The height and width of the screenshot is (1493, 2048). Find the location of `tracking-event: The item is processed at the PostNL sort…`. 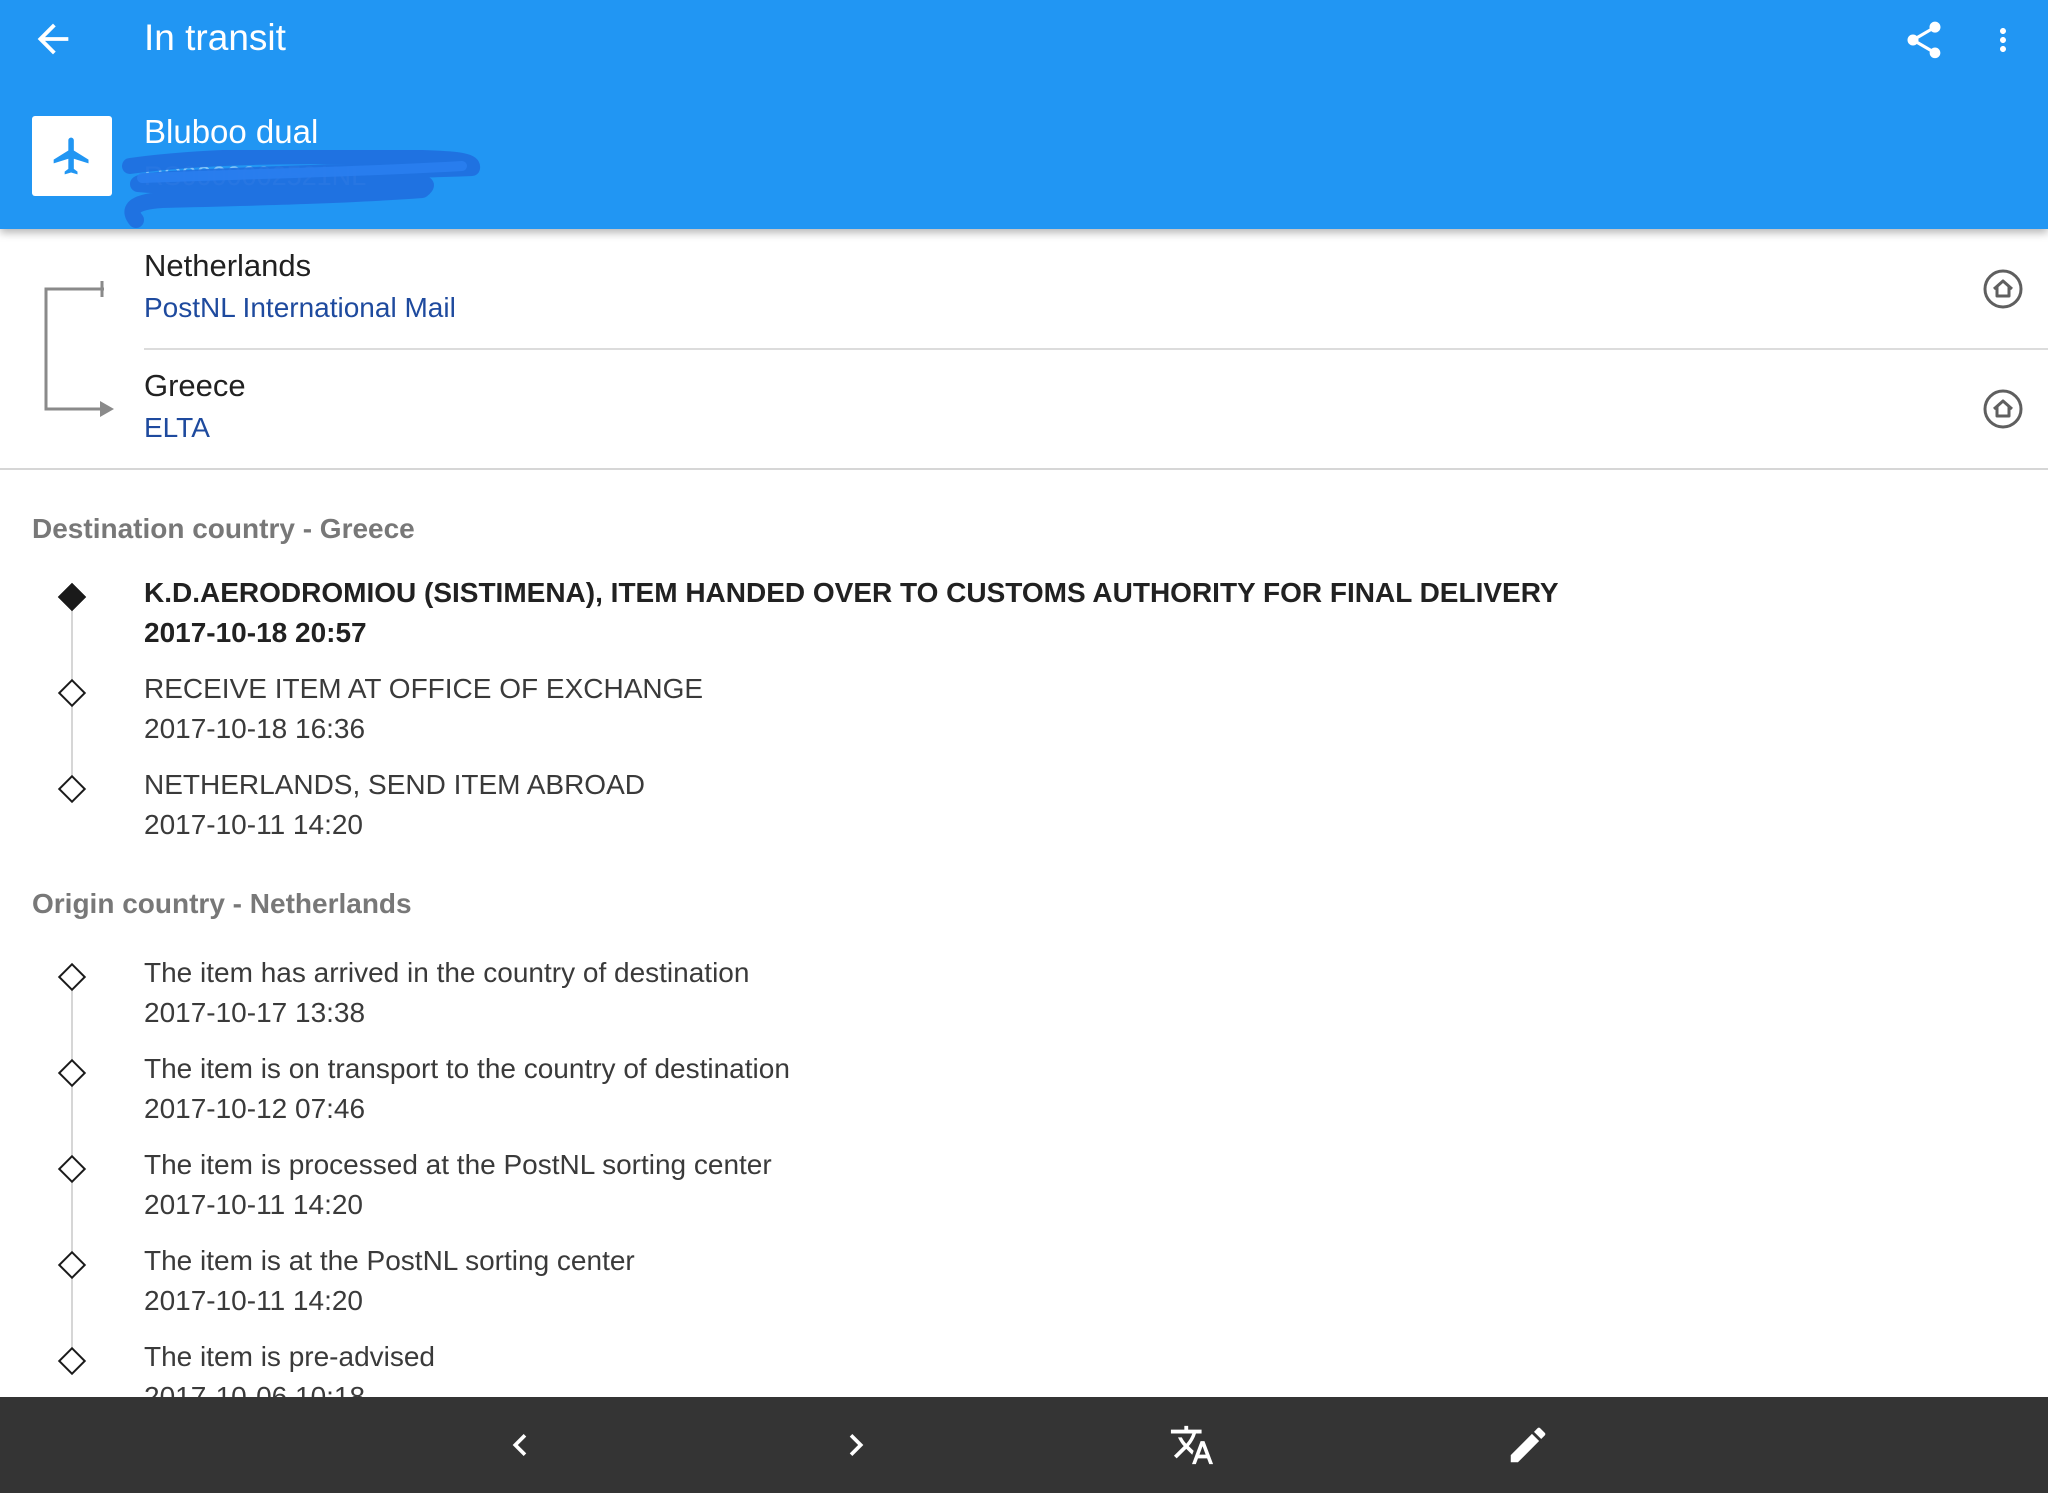

tracking-event: The item is processed at the PostNL sort… is located at coordinates (1024, 1194).